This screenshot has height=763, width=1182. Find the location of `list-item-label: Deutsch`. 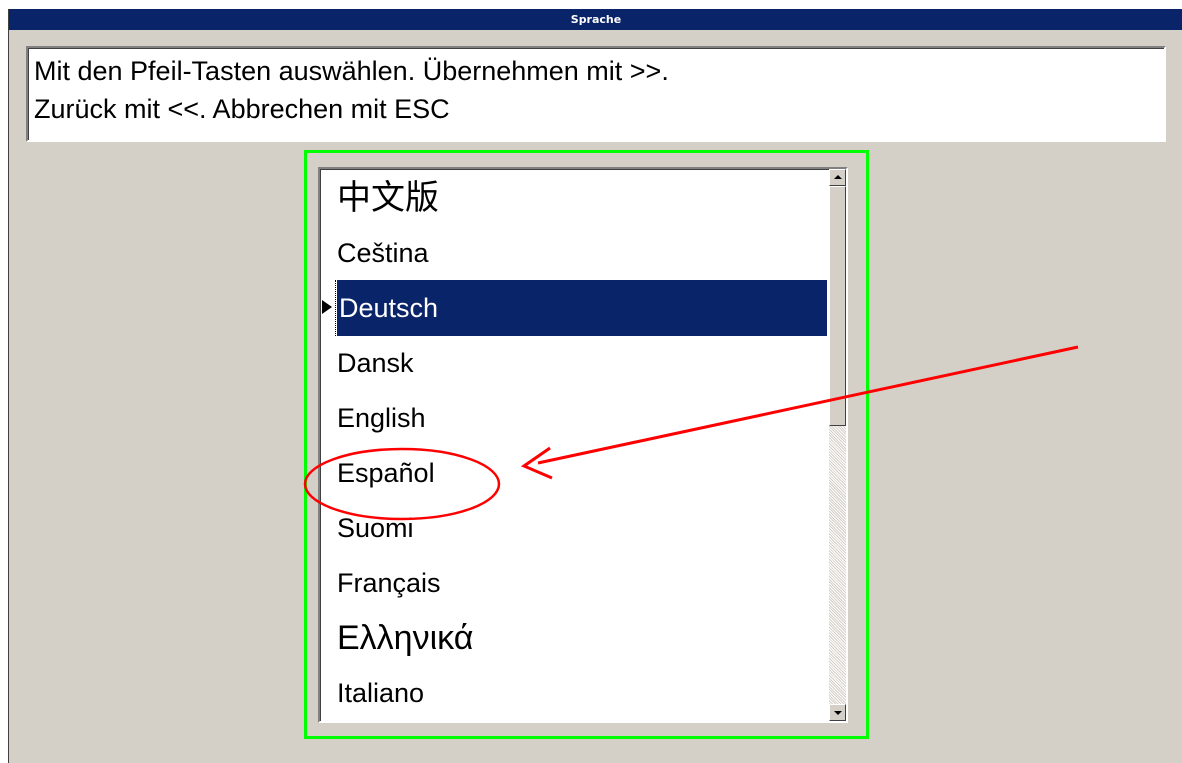

list-item-label: Deutsch is located at coordinates (582, 308).